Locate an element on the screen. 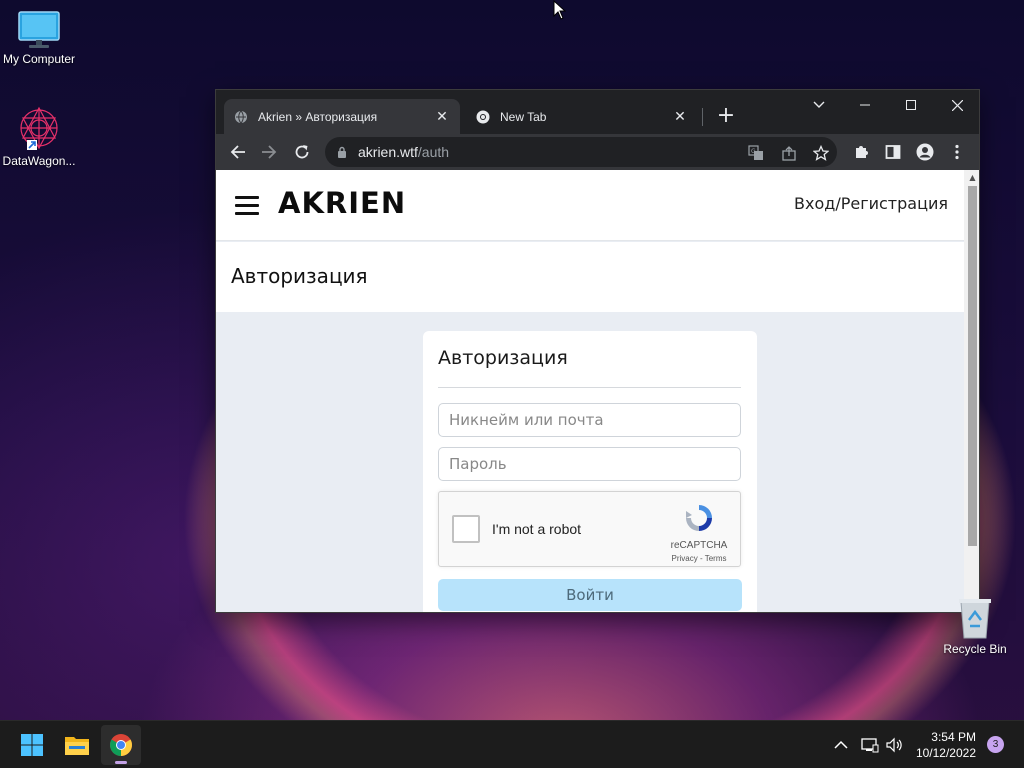 The width and height of the screenshot is (1024, 768). reload-button is located at coordinates (302, 152).